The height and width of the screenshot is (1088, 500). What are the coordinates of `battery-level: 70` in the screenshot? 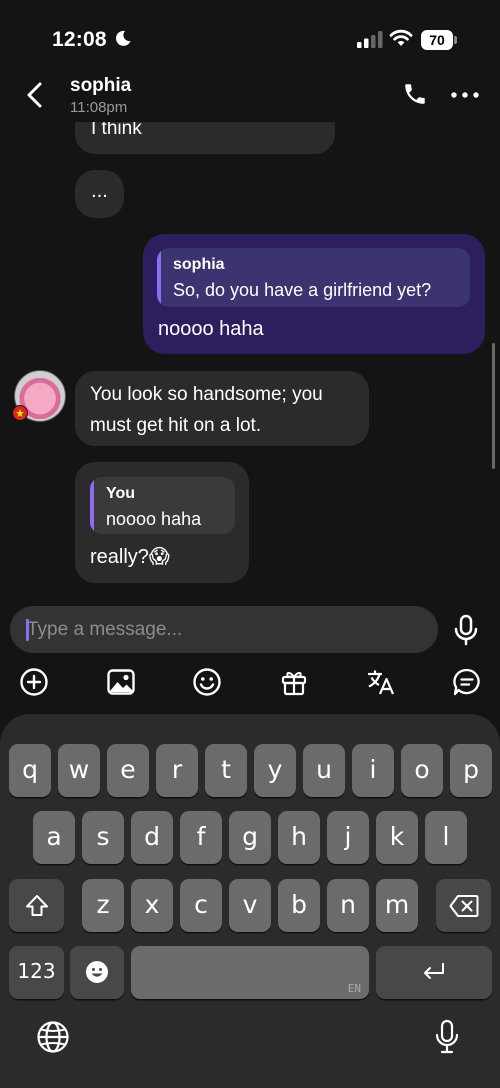 It's located at (437, 40).